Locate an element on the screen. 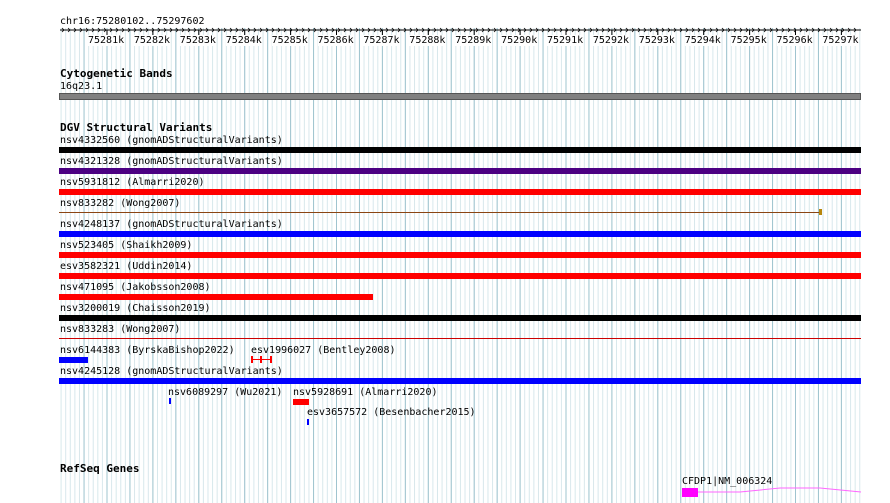 The width and height of the screenshot is (890, 503). ruler-tick-label: 75282k is located at coordinates (152, 40).